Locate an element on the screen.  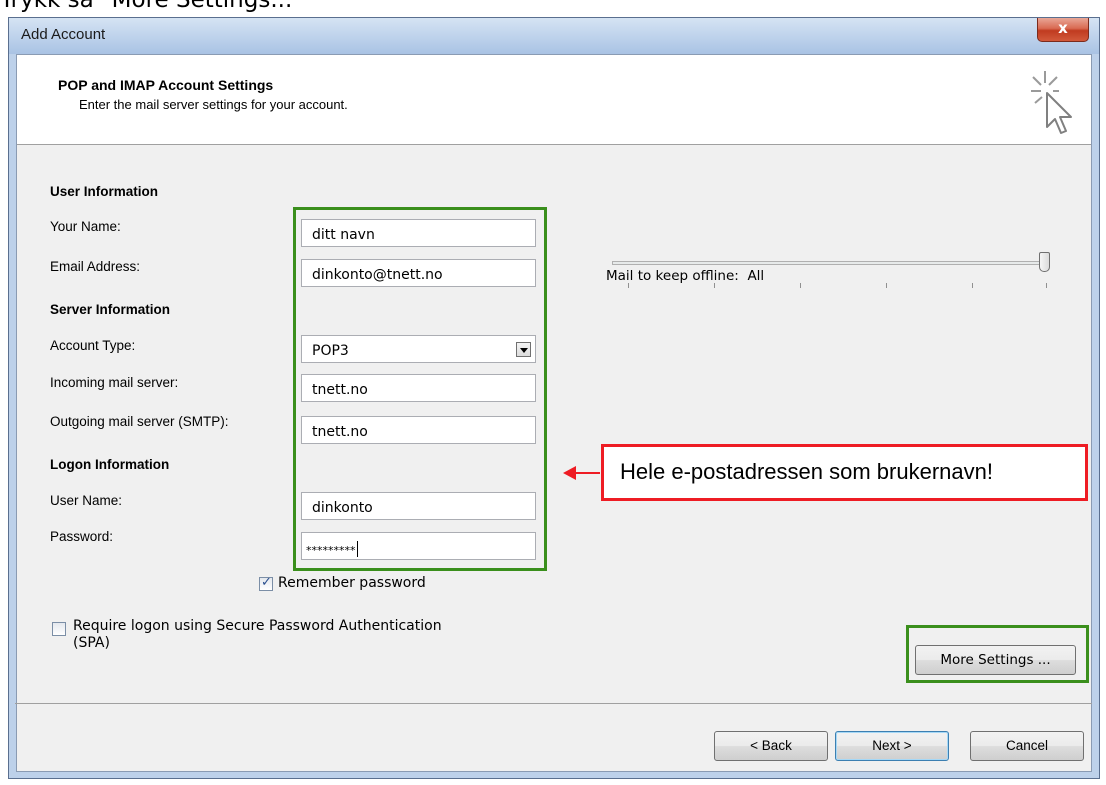
user-name-label: User Name: is located at coordinates (86, 500).